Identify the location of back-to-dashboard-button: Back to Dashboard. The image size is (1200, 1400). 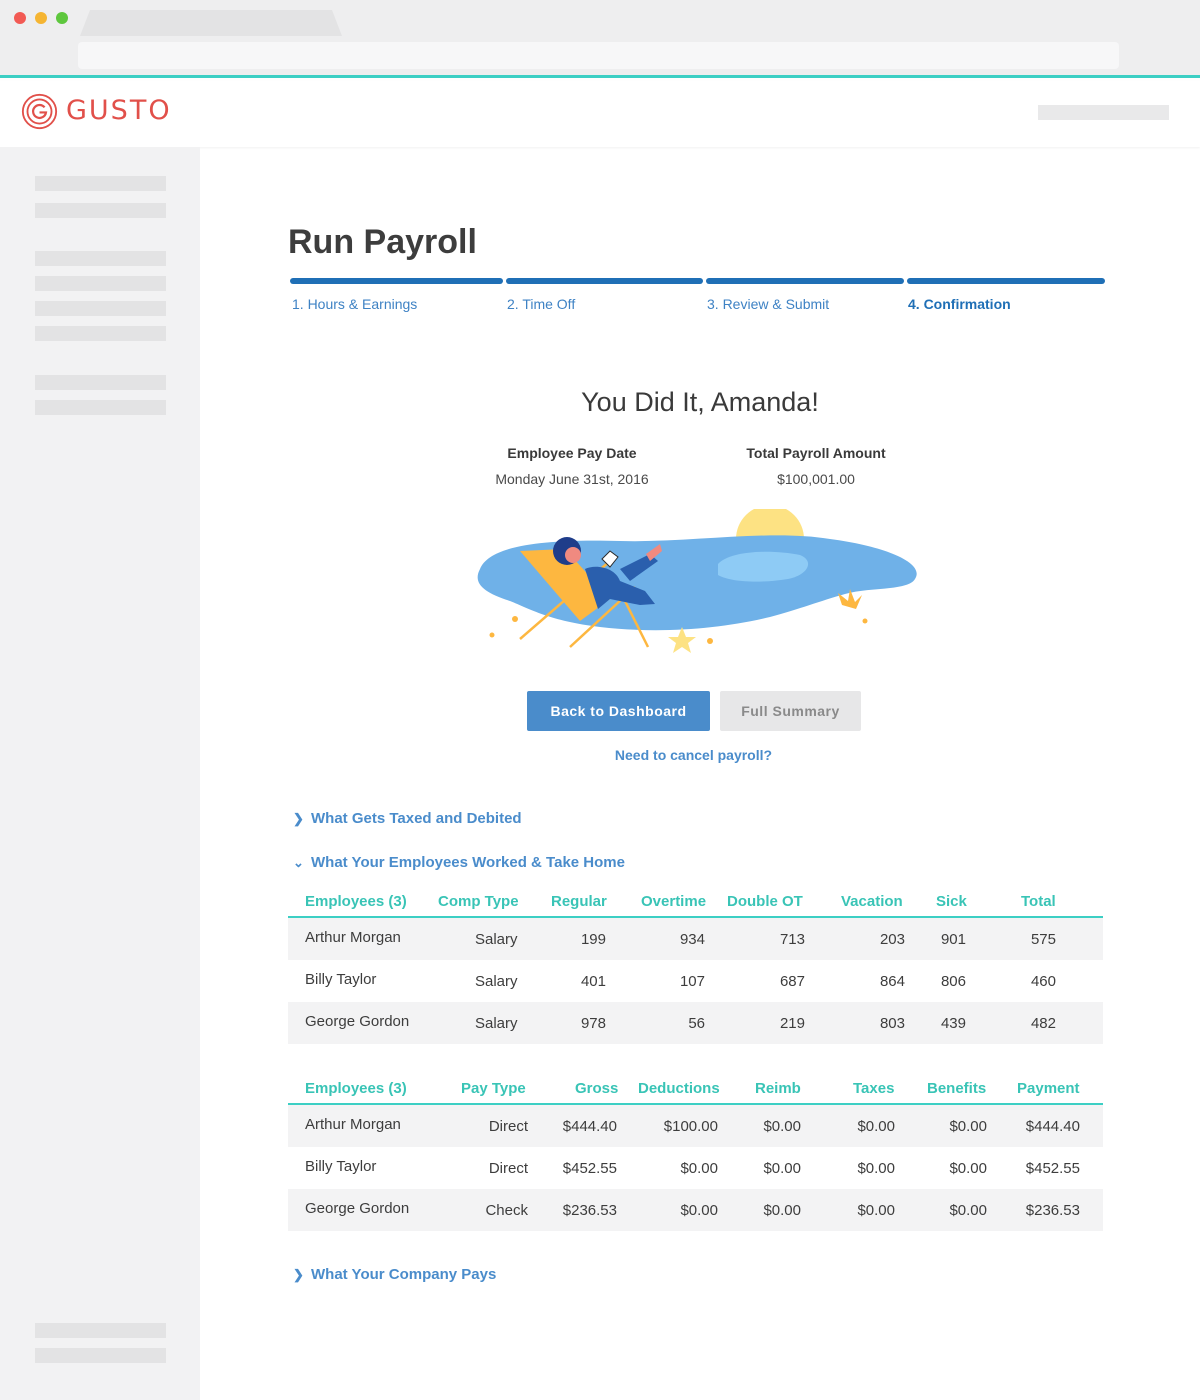
(618, 711).